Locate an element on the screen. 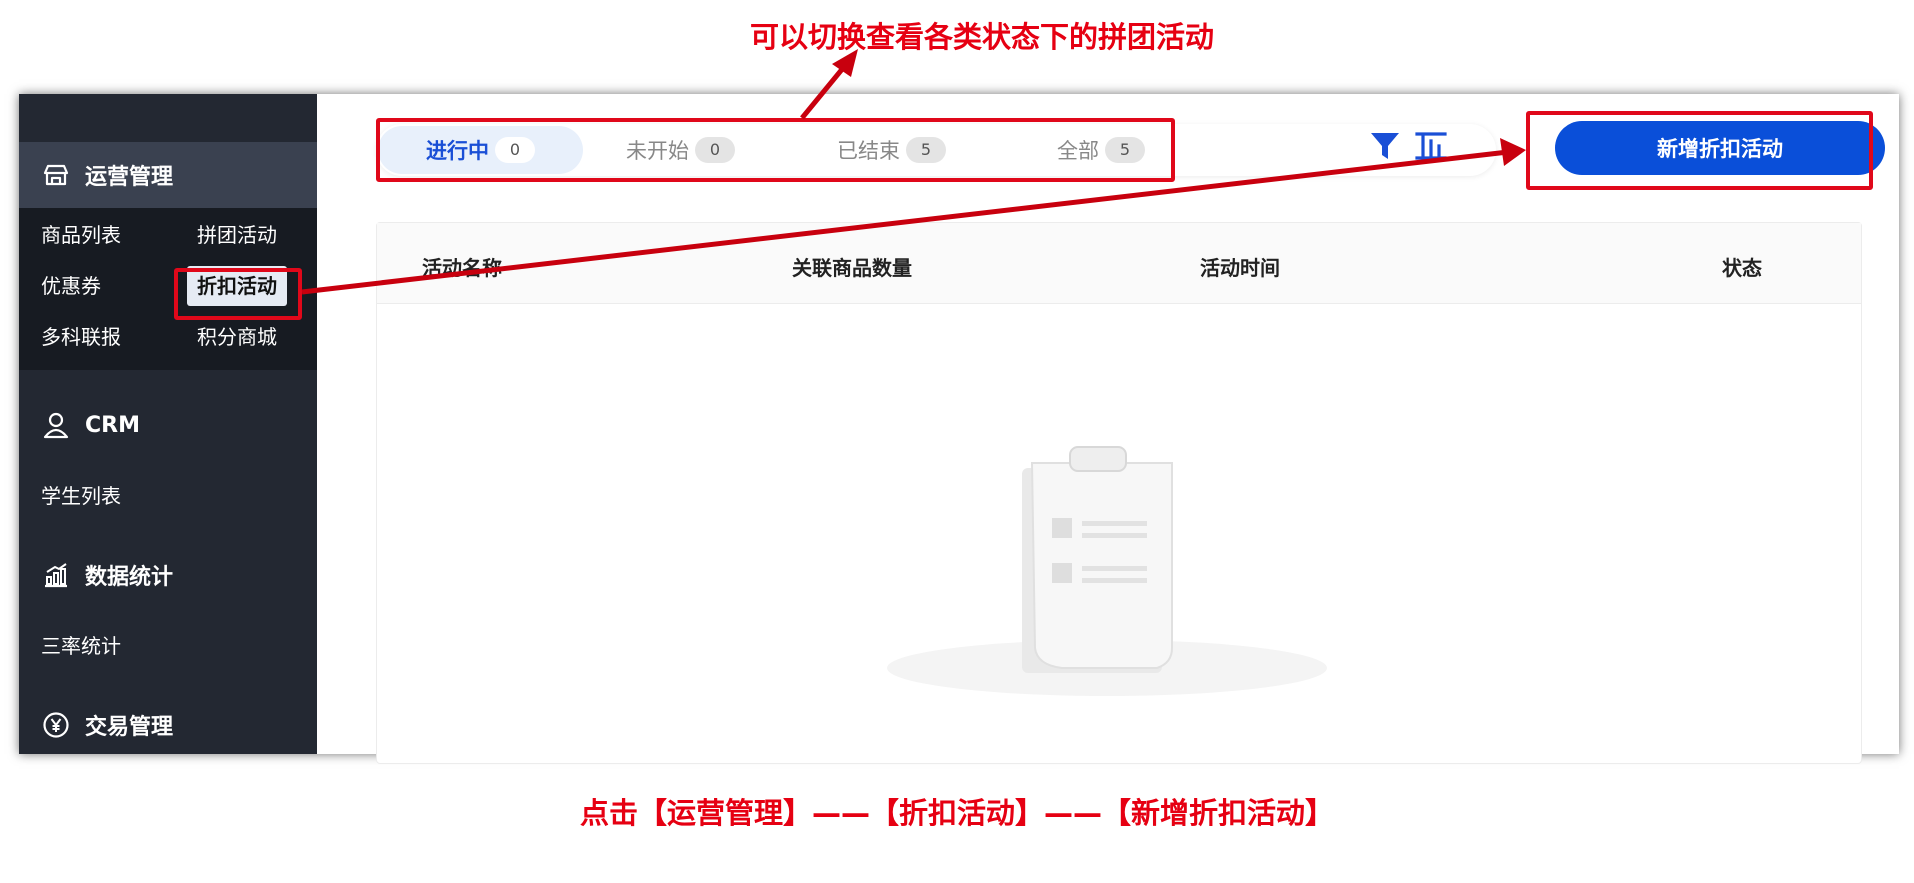  yen-circle-icon is located at coordinates (56, 725).